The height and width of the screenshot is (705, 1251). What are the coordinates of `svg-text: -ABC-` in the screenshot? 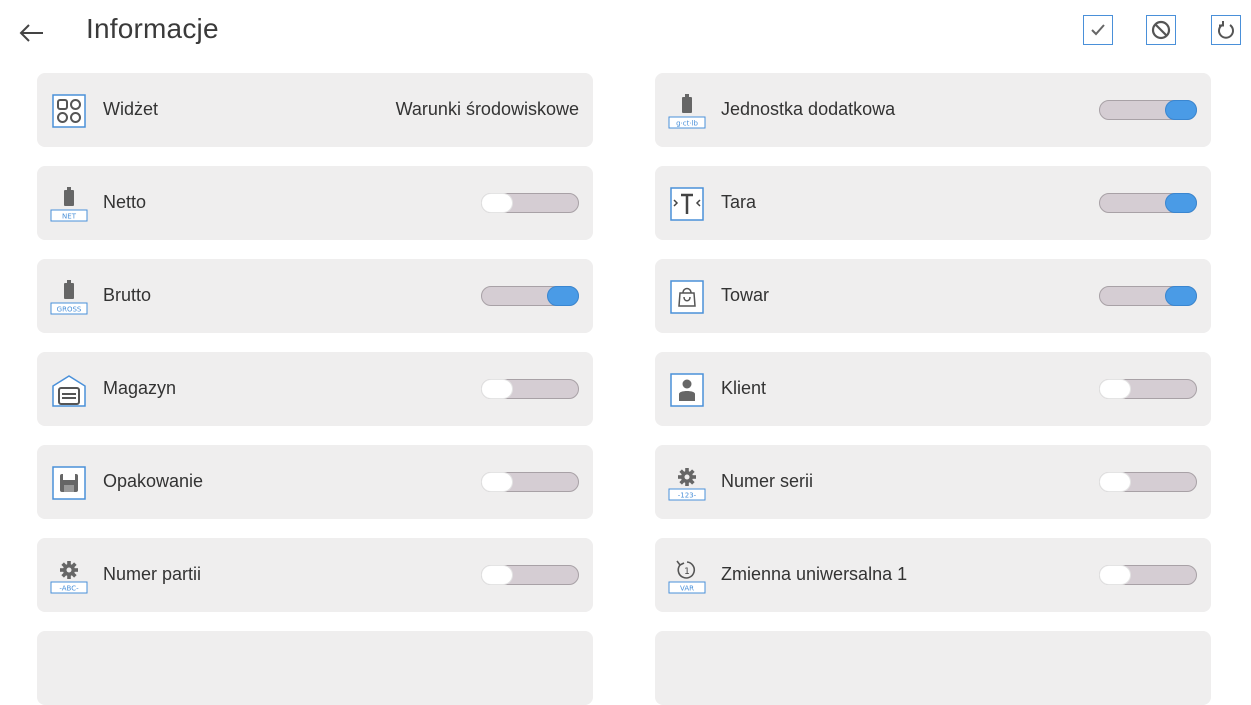 It's located at (69, 589).